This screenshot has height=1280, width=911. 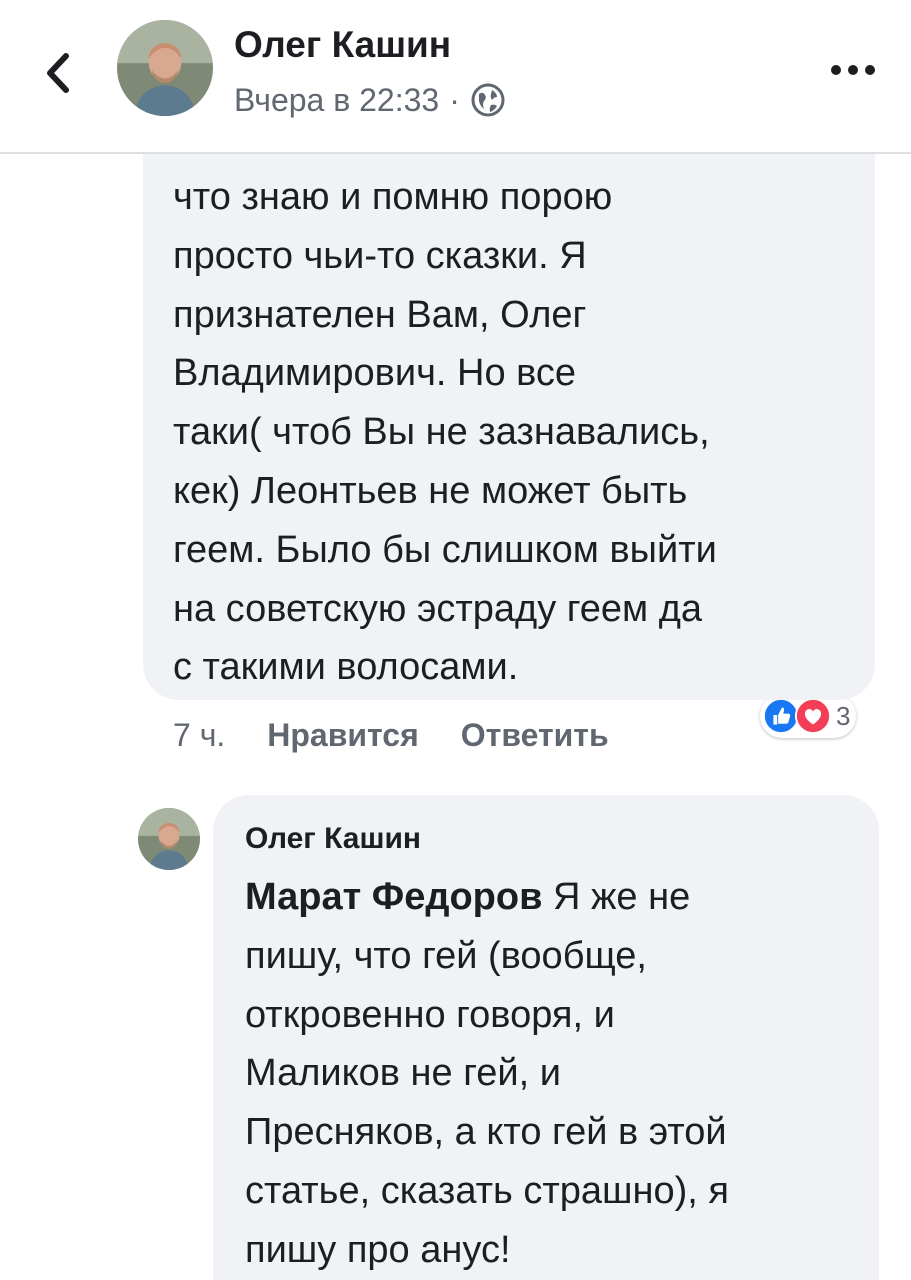 I want to click on love-icon, so click(x=813, y=716).